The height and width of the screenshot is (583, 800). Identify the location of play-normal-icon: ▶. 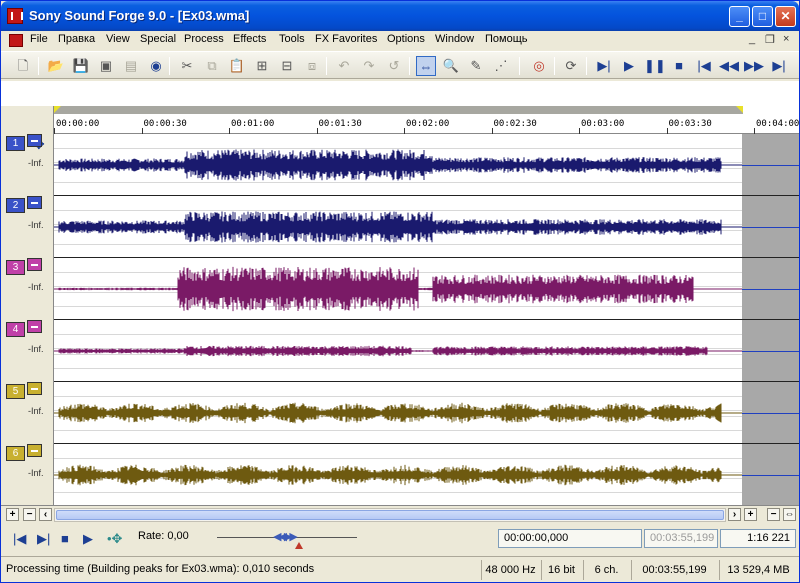
(88, 539).